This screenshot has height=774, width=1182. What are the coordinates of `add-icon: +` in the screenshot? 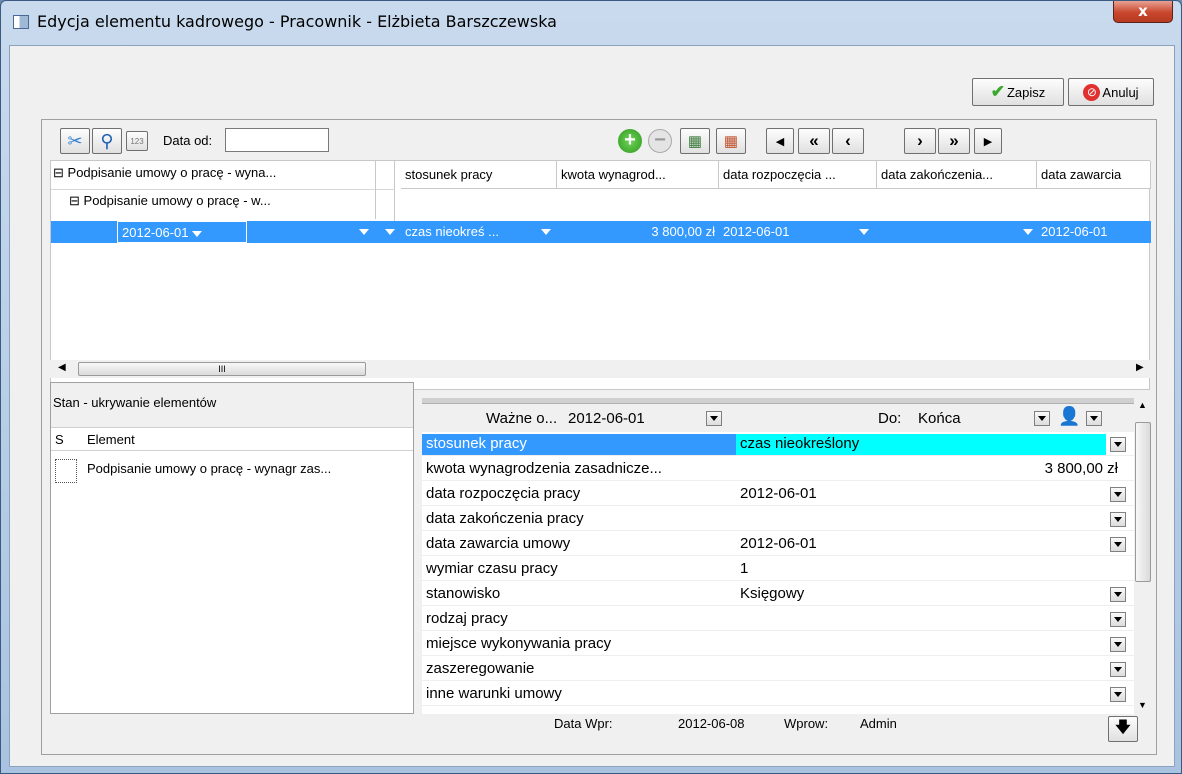 It's located at (630, 141).